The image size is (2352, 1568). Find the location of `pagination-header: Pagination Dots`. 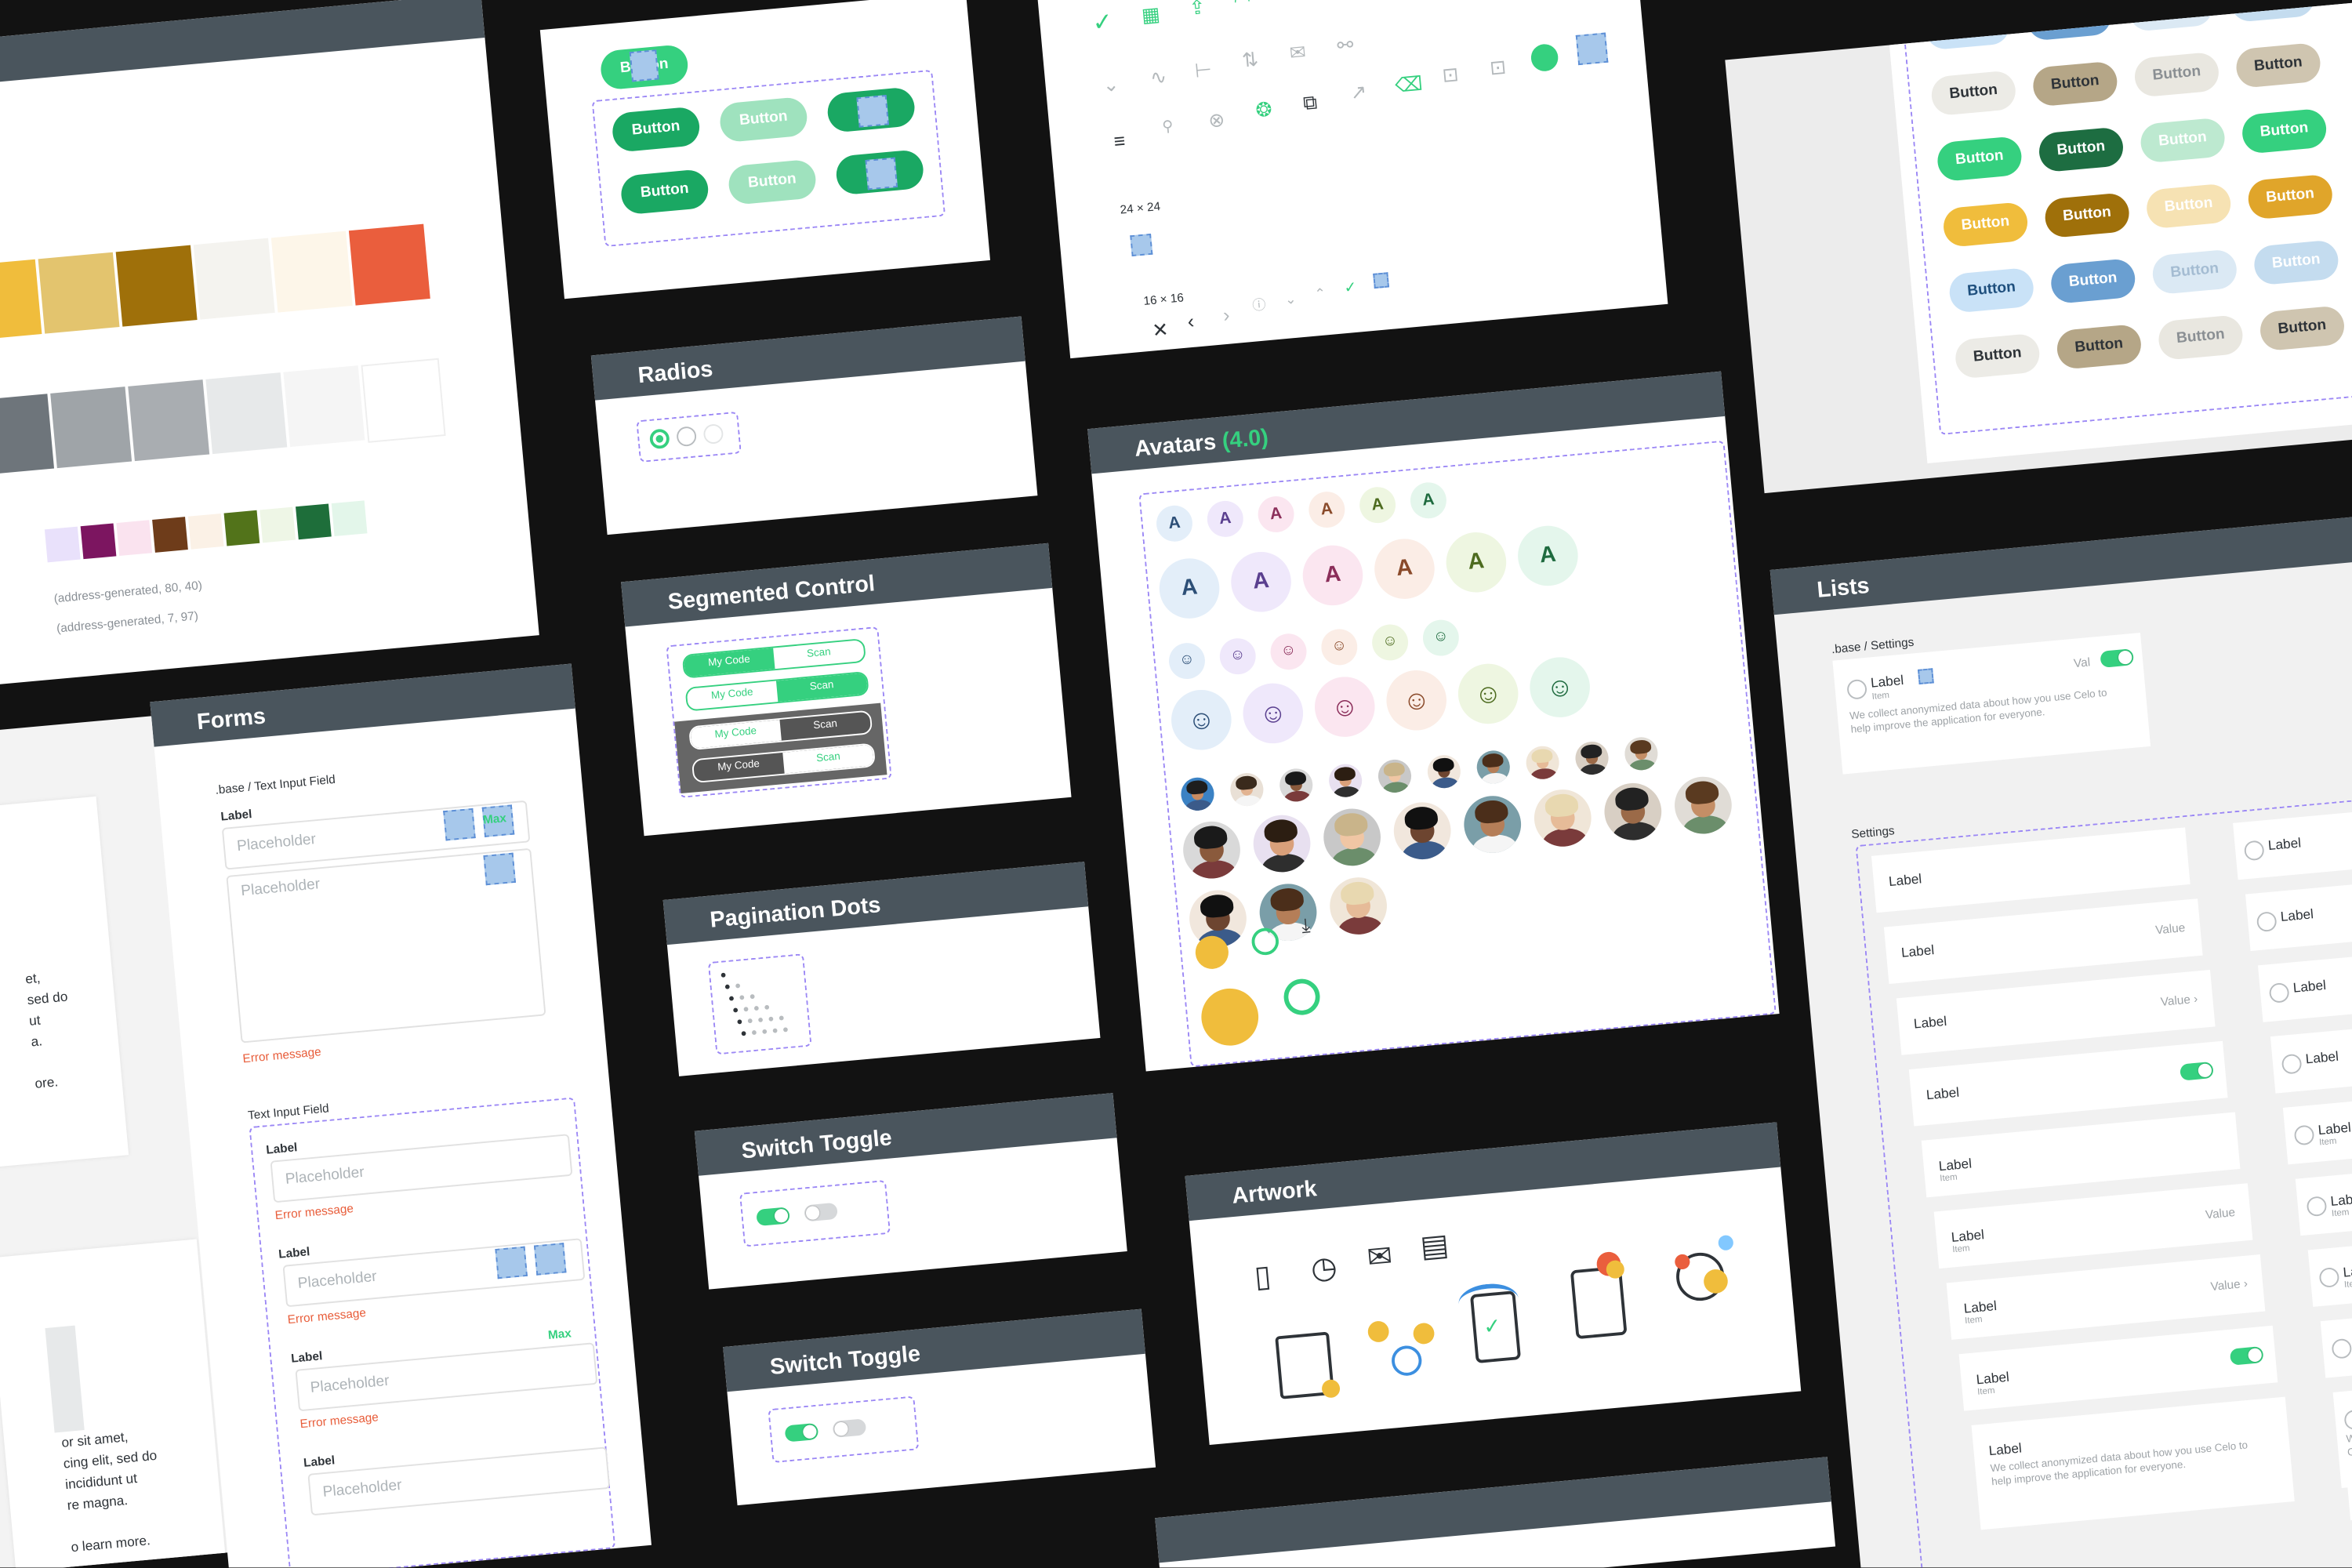

pagination-header: Pagination Dots is located at coordinates (875, 904).